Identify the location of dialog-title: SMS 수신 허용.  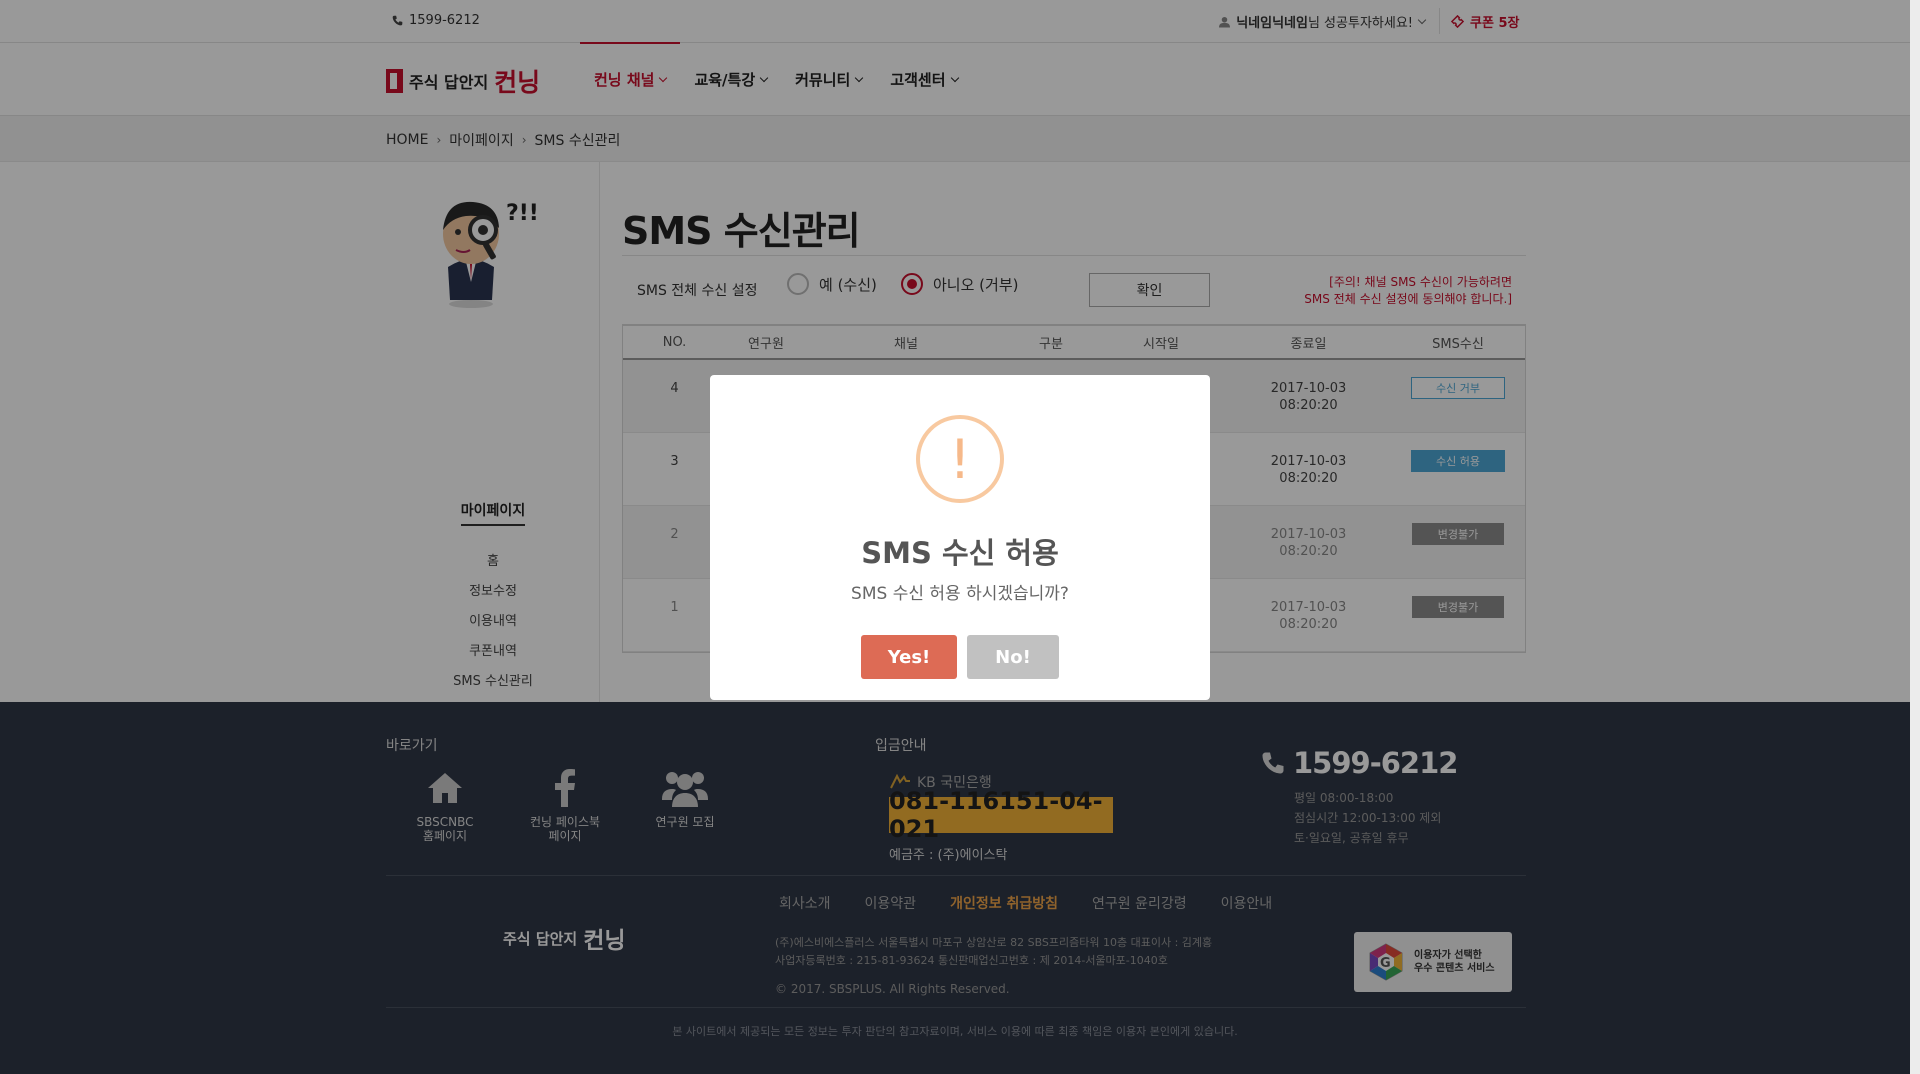
(960, 553).